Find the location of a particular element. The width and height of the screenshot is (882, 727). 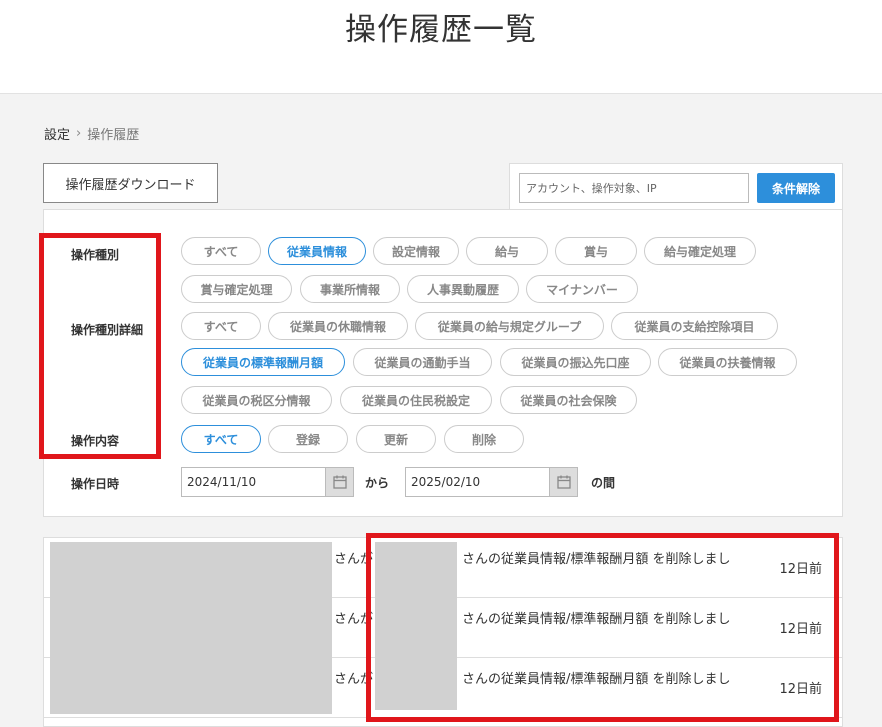

header: 操作履歴一覧 is located at coordinates (441, 47).